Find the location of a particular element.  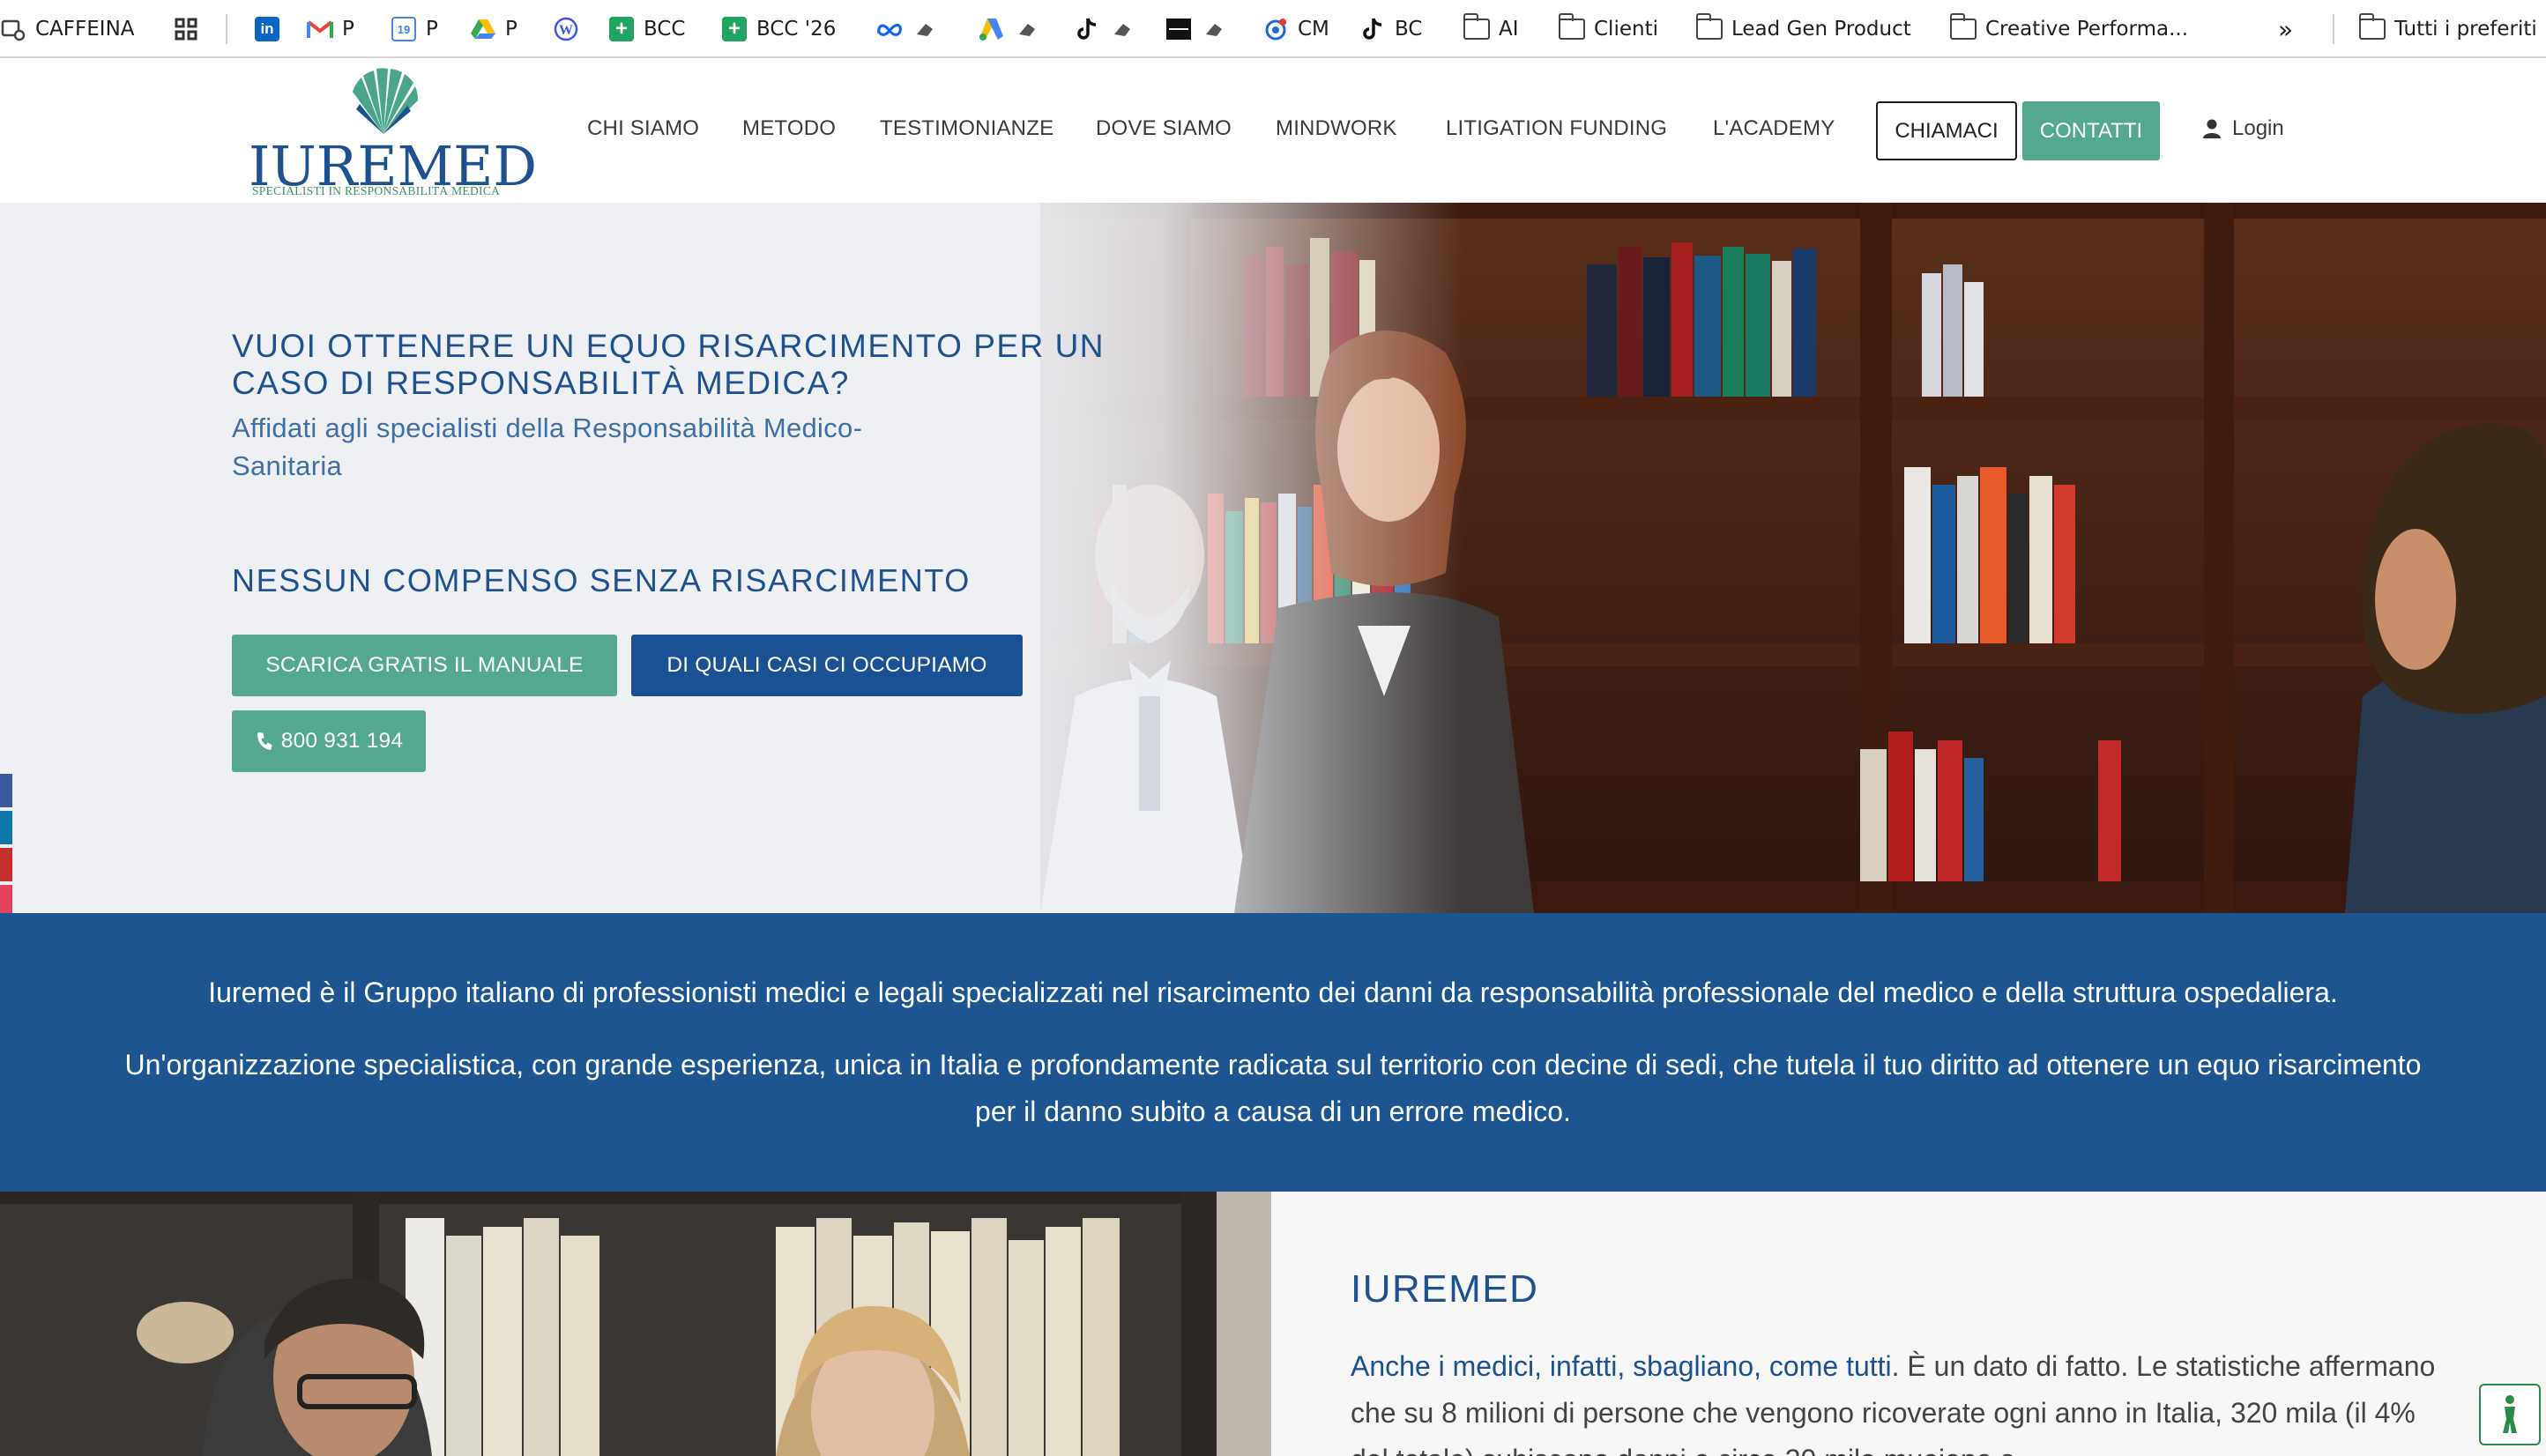

meta-icon is located at coordinates (889, 29).